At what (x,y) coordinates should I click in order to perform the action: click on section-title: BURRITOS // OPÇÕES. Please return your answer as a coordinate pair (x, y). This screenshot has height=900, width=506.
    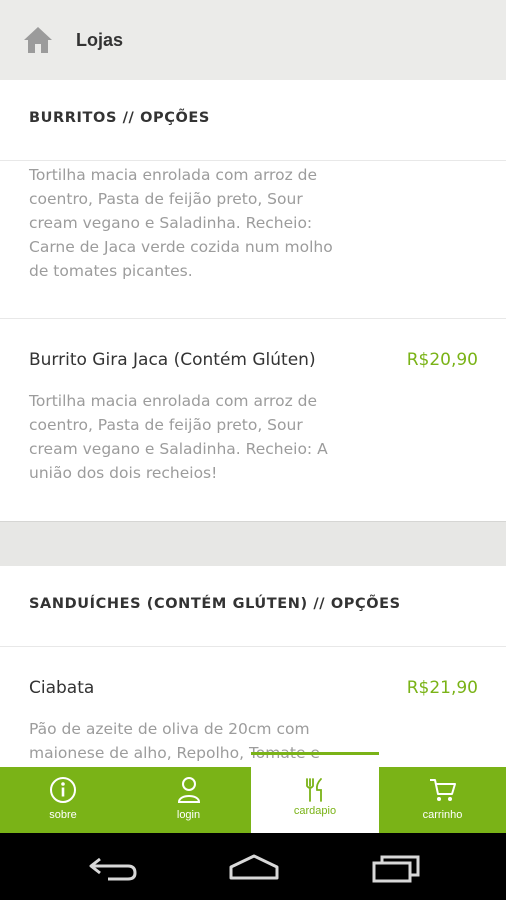
    Looking at the image, I should click on (119, 118).